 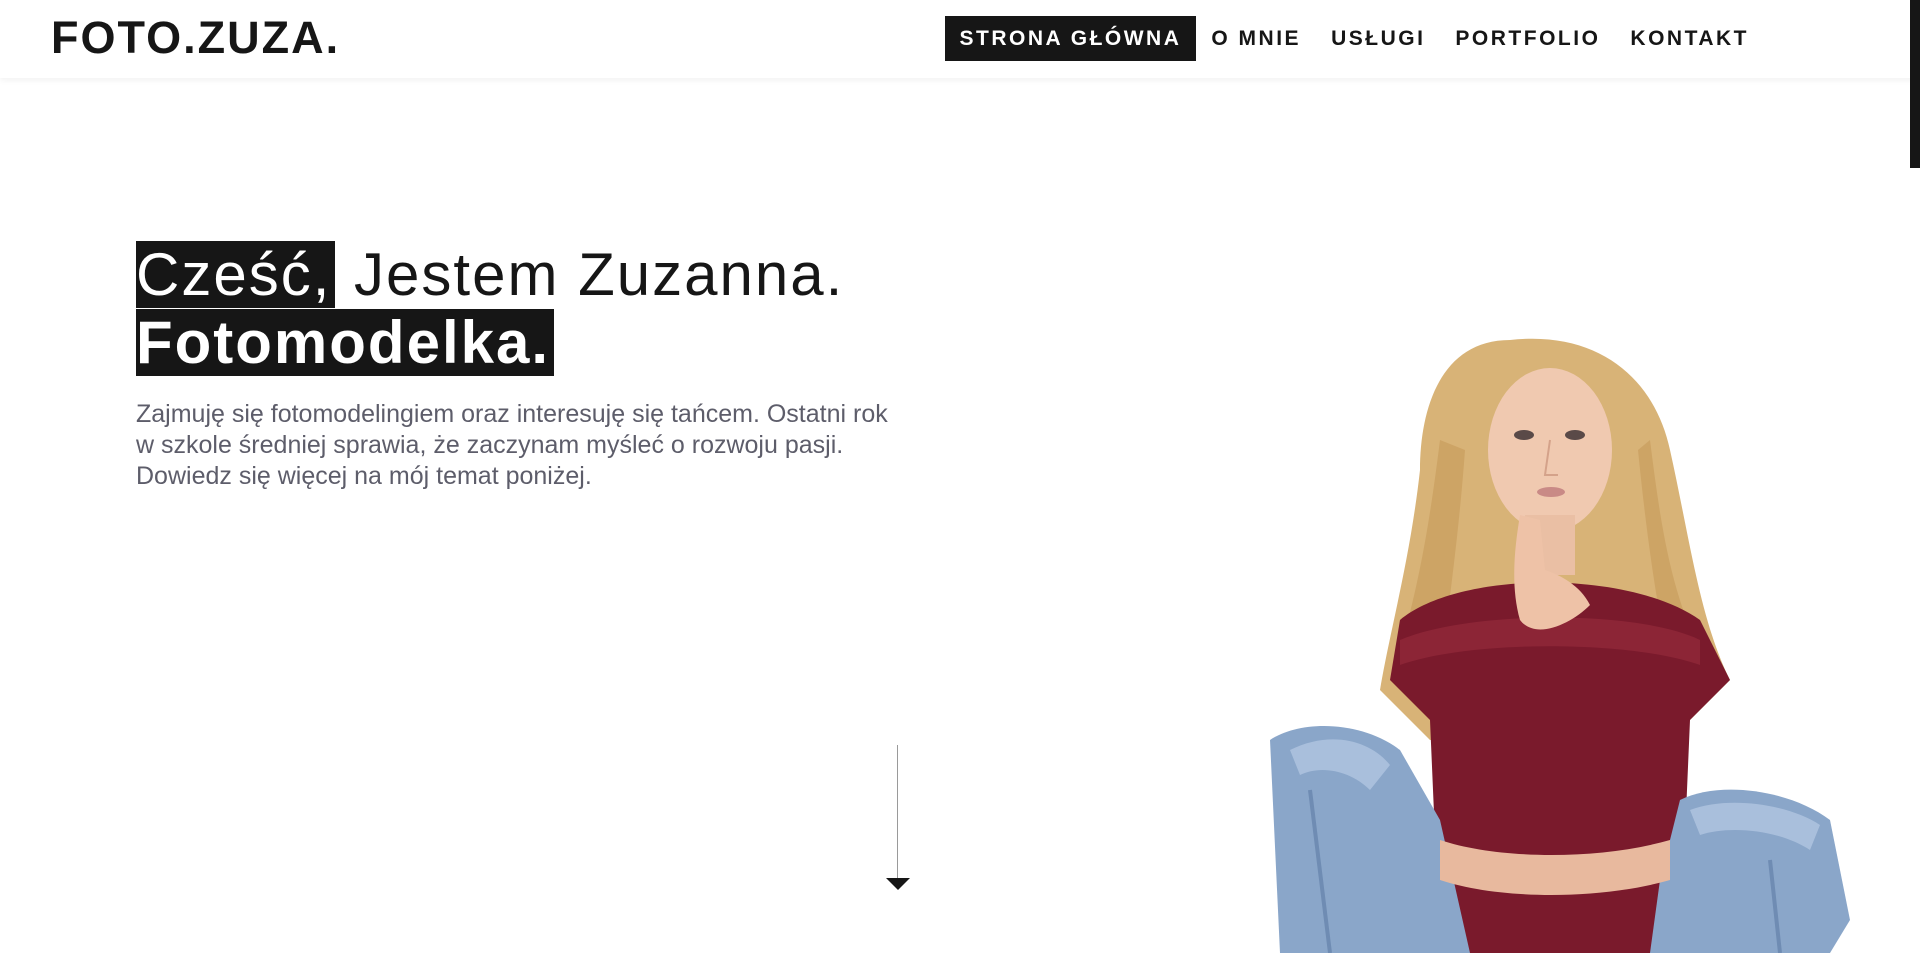 What do you see at coordinates (897, 811) in the screenshot?
I see `arrow-line` at bounding box center [897, 811].